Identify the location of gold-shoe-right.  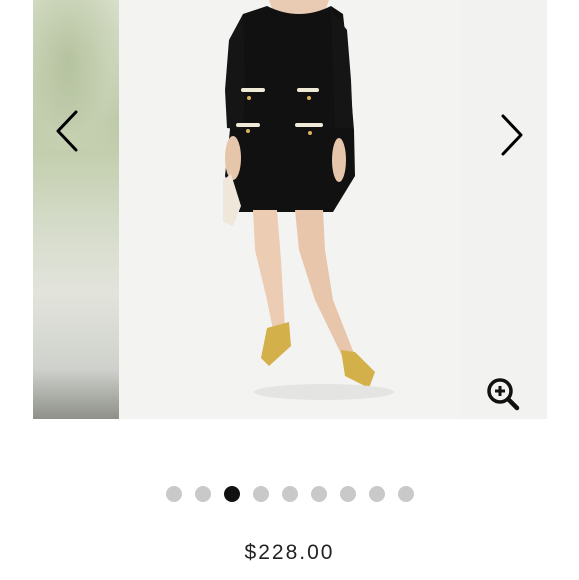
(358, 369).